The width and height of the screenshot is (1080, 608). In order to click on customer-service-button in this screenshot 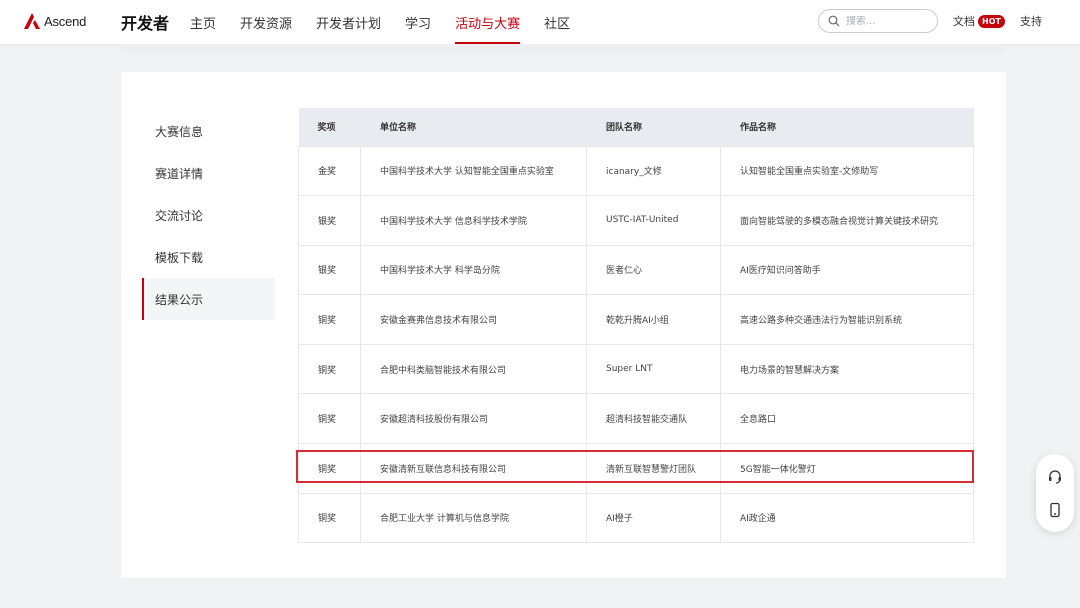, I will do `click(1055, 477)`.